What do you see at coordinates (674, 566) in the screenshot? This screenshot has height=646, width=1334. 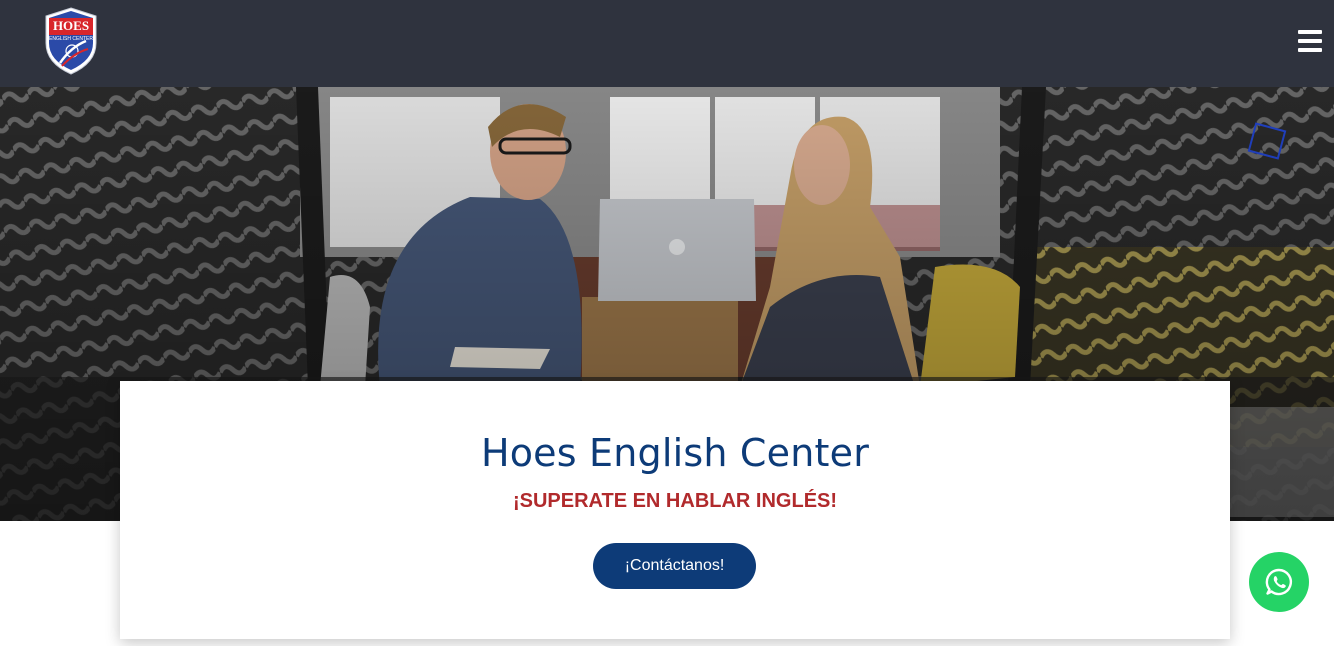 I see `contact-button: ¡Contáctanos!` at bounding box center [674, 566].